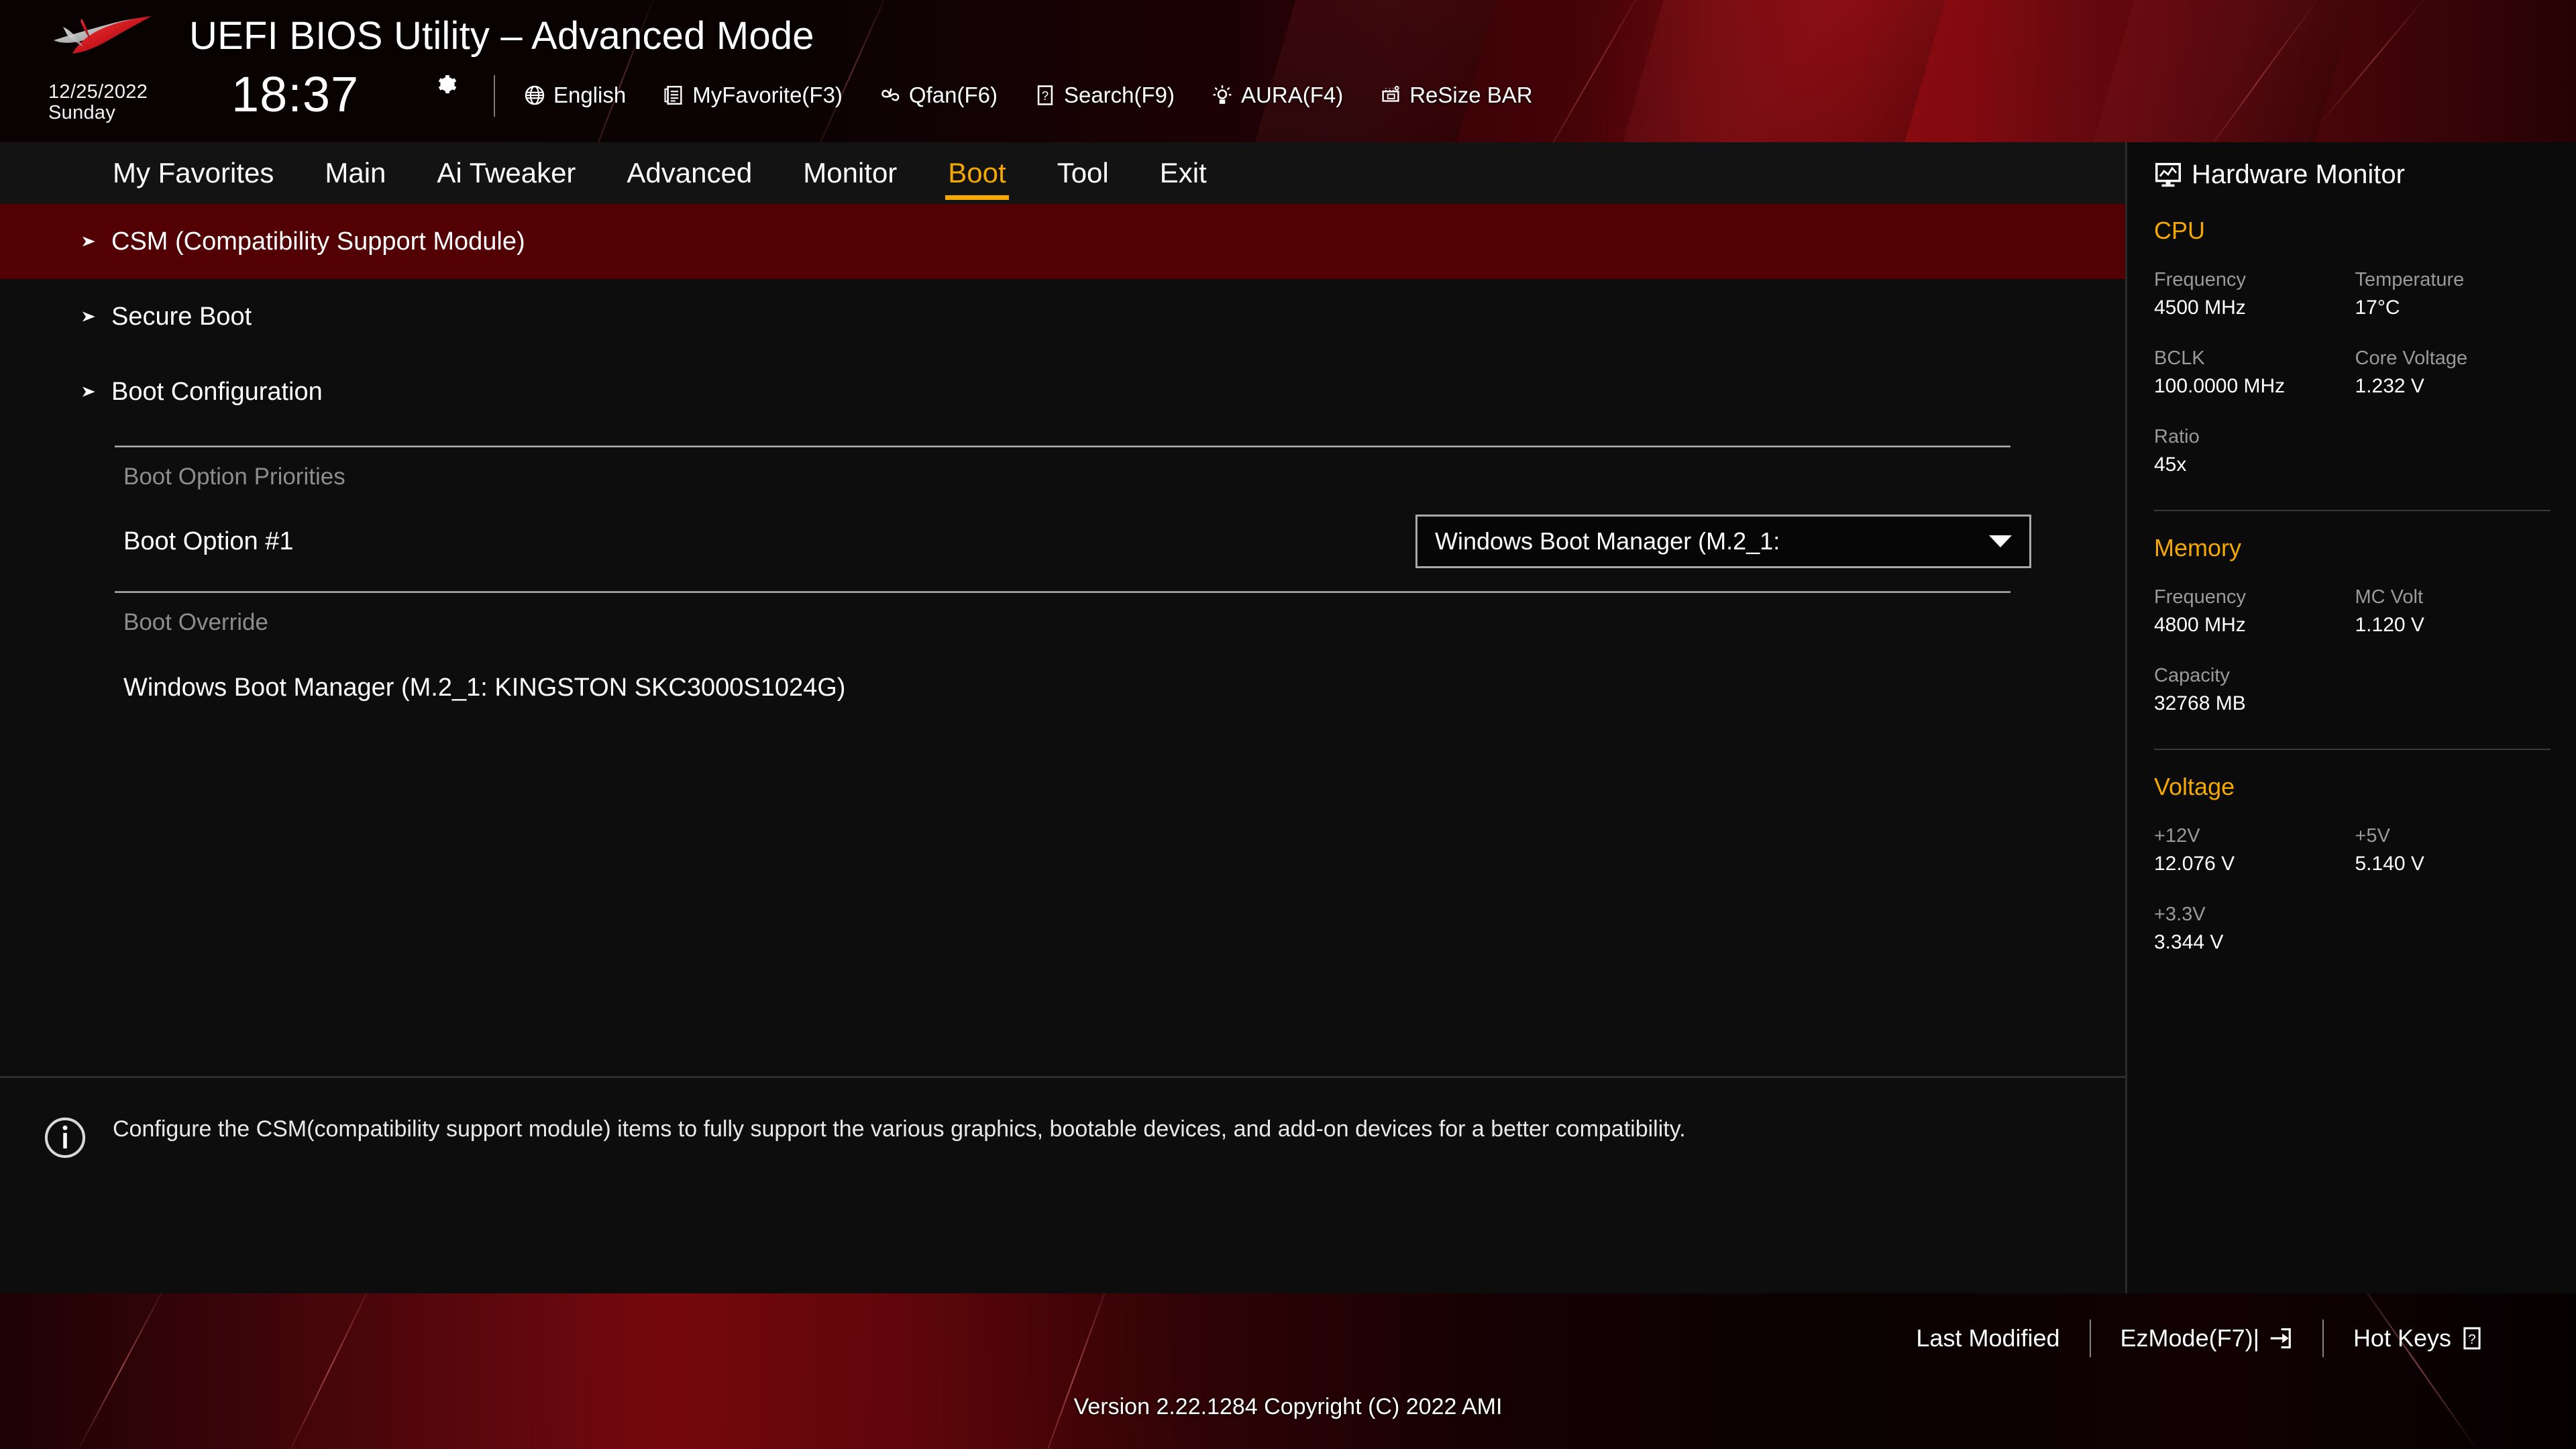 The height and width of the screenshot is (1449, 2576). Describe the element at coordinates (1083, 173) in the screenshot. I see `tab-tool: Tool` at that location.